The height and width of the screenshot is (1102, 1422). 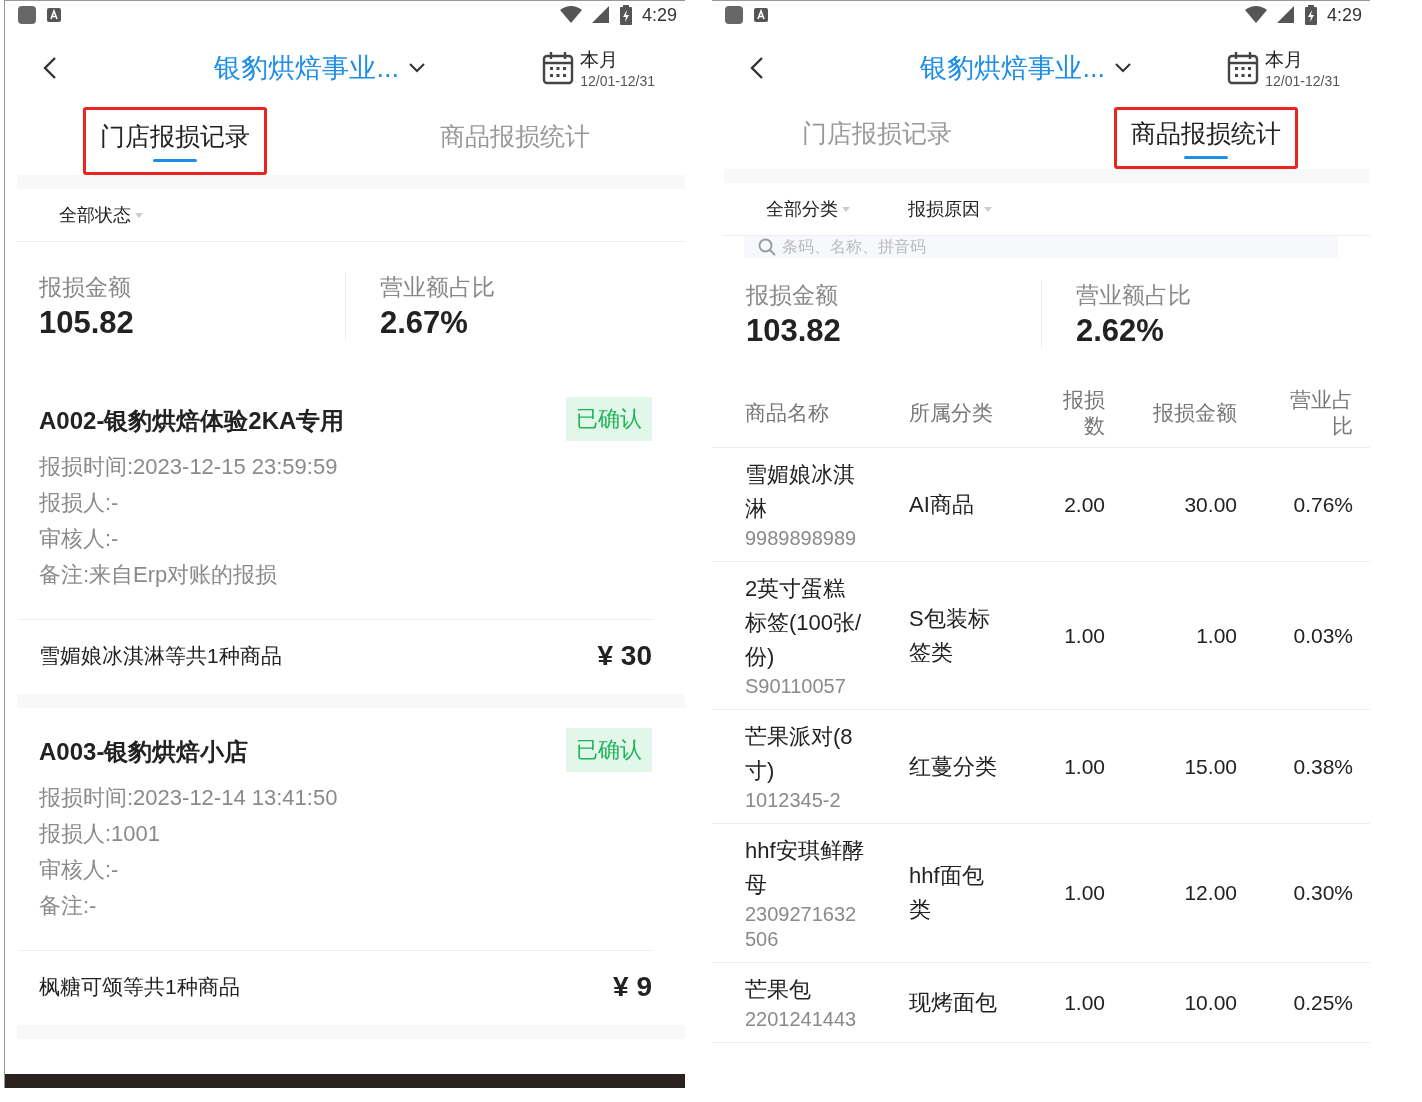 What do you see at coordinates (767, 247) in the screenshot?
I see `search-icon` at bounding box center [767, 247].